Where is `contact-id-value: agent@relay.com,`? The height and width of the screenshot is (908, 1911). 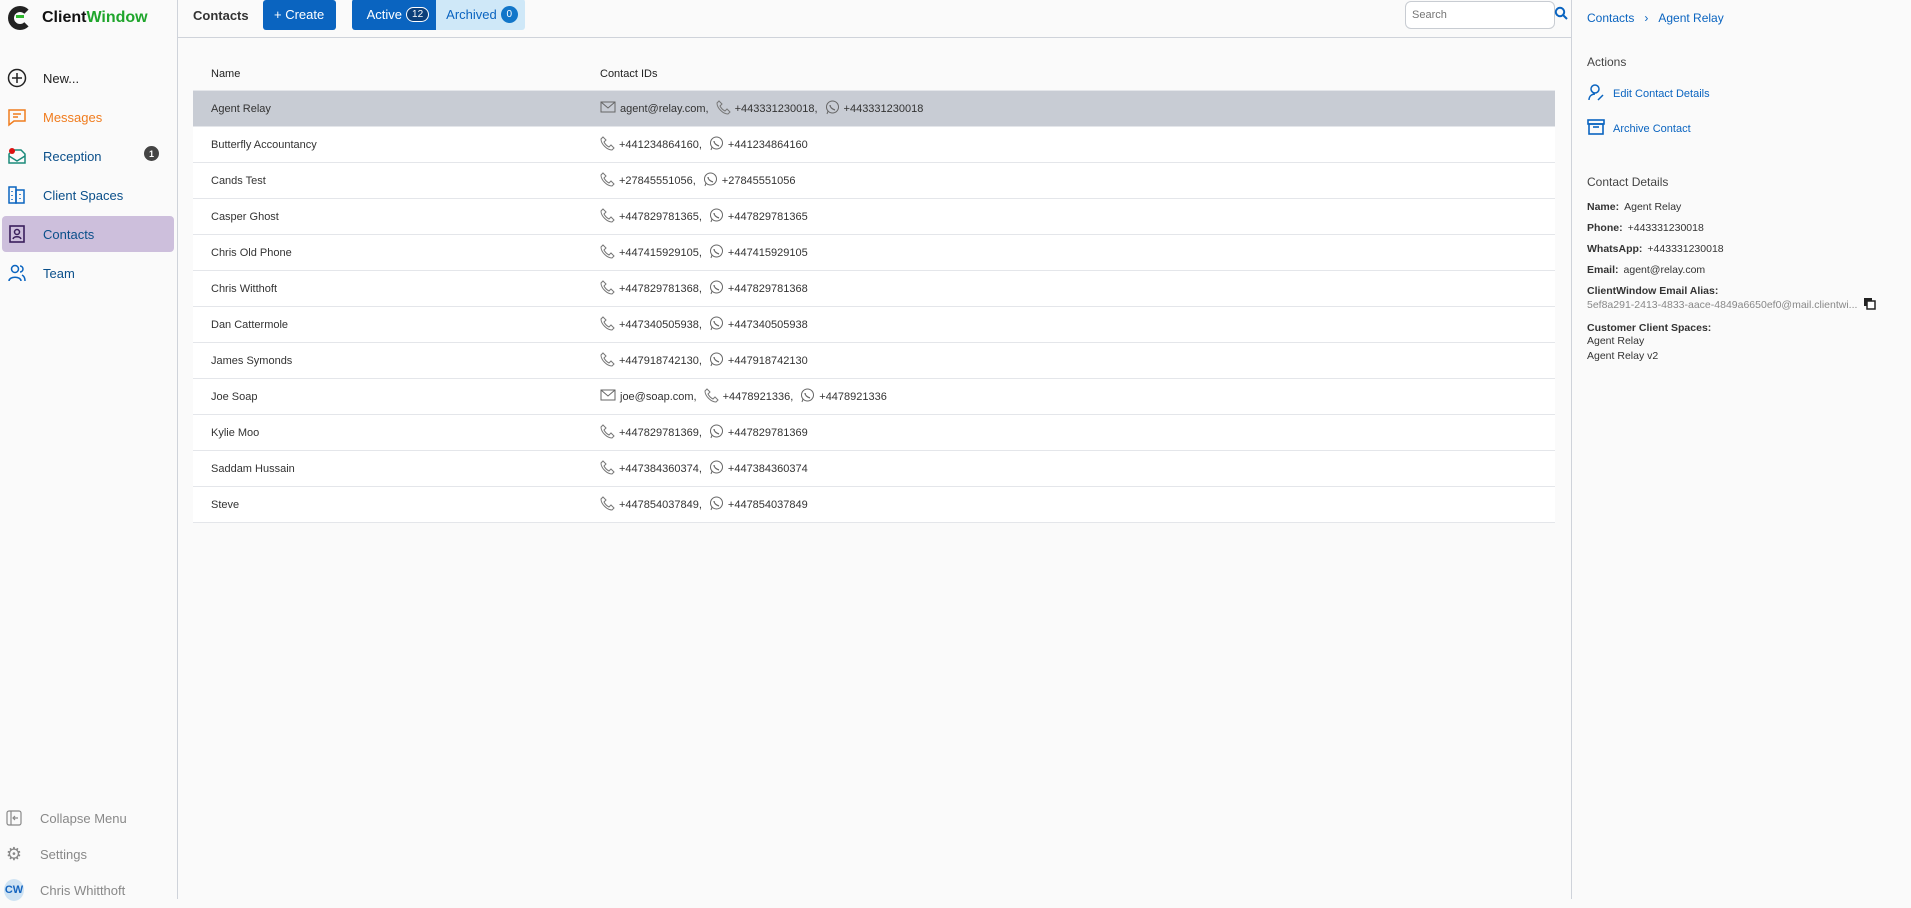 contact-id-value: agent@relay.com, is located at coordinates (664, 108).